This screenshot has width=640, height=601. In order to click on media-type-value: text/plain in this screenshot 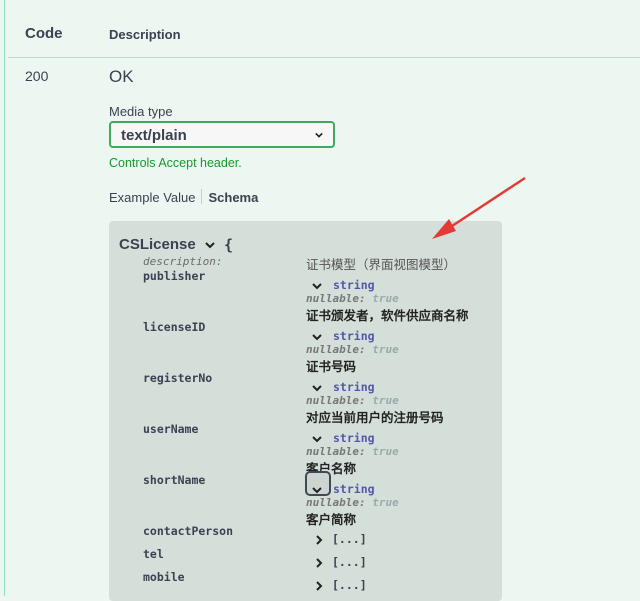, I will do `click(154, 135)`.